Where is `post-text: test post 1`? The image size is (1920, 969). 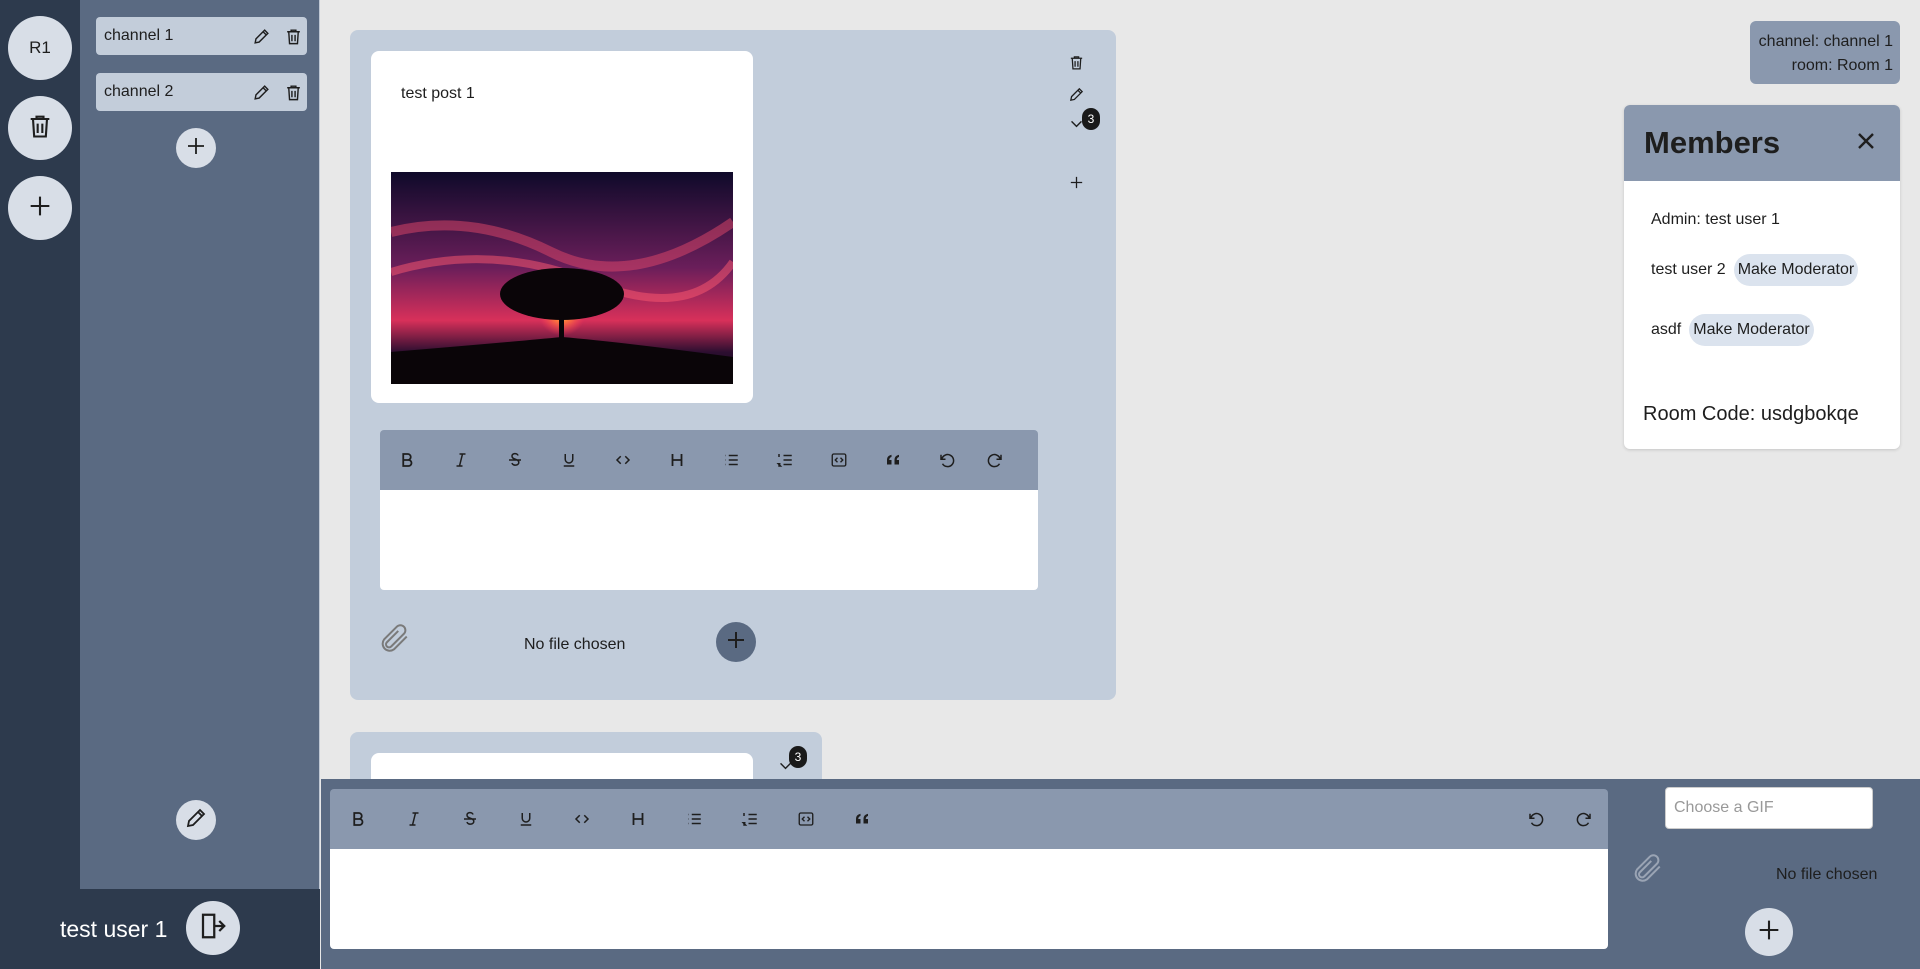
post-text: test post 1 is located at coordinates (438, 93).